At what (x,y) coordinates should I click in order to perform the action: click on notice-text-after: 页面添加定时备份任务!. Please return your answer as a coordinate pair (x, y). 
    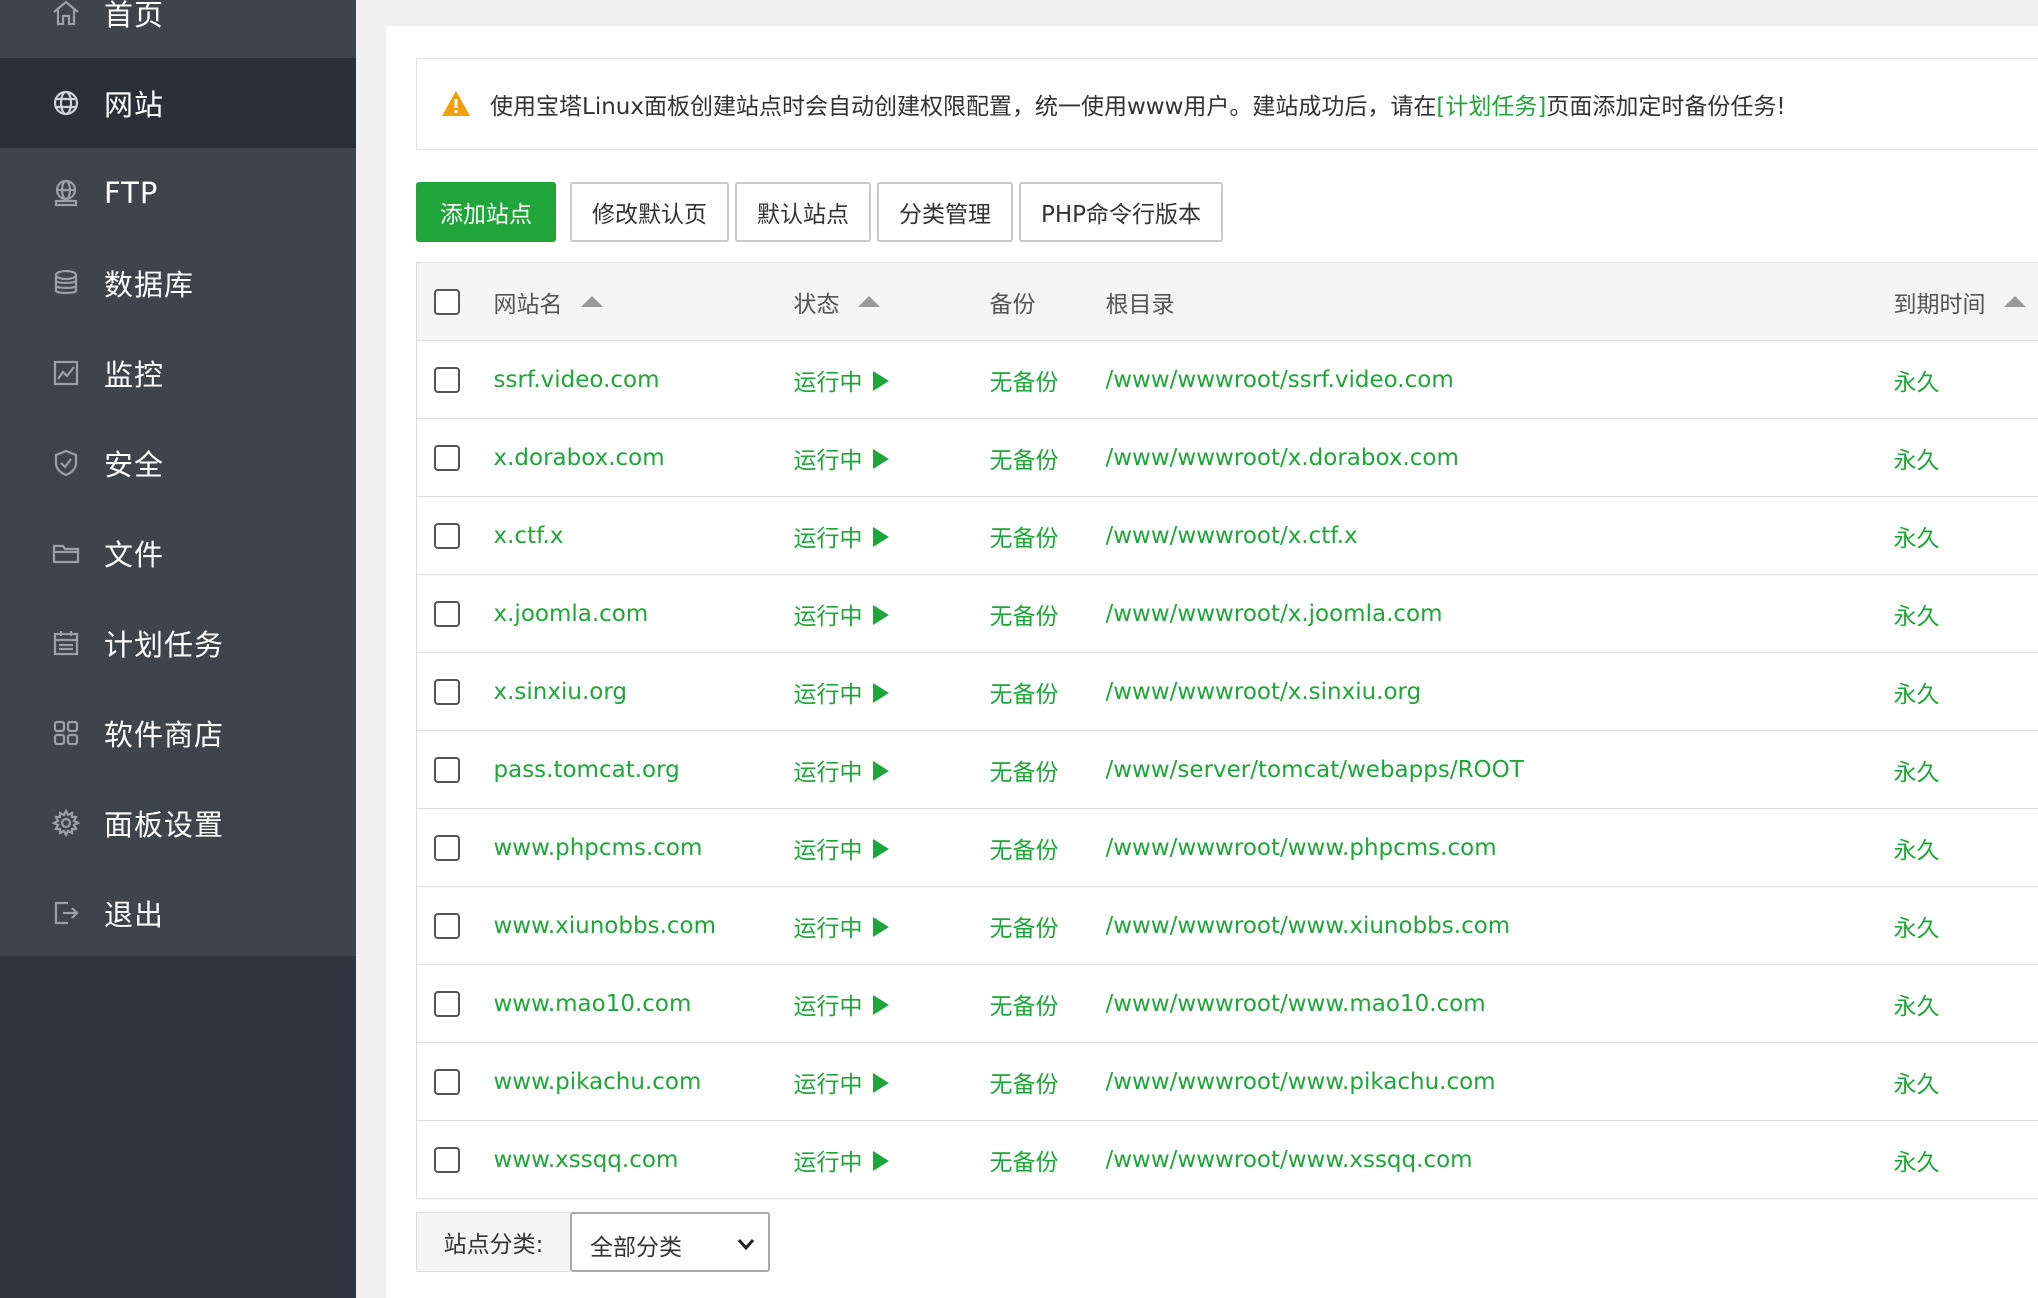
    Looking at the image, I should click on (1666, 107).